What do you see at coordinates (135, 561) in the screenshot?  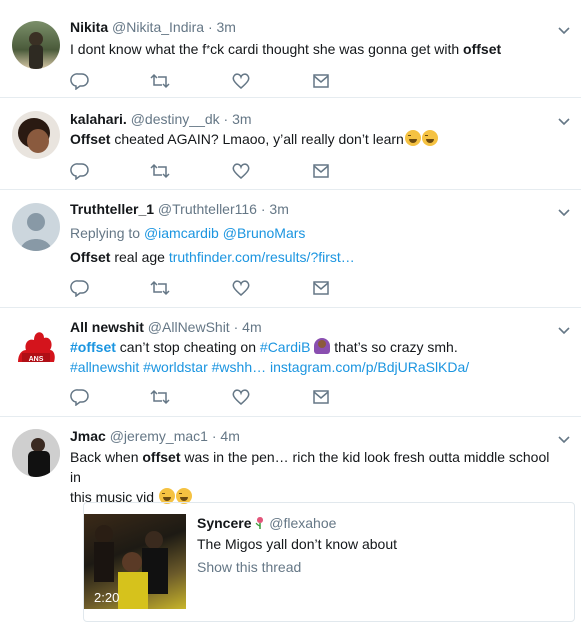 I see `video-thumbnail: 2:20` at bounding box center [135, 561].